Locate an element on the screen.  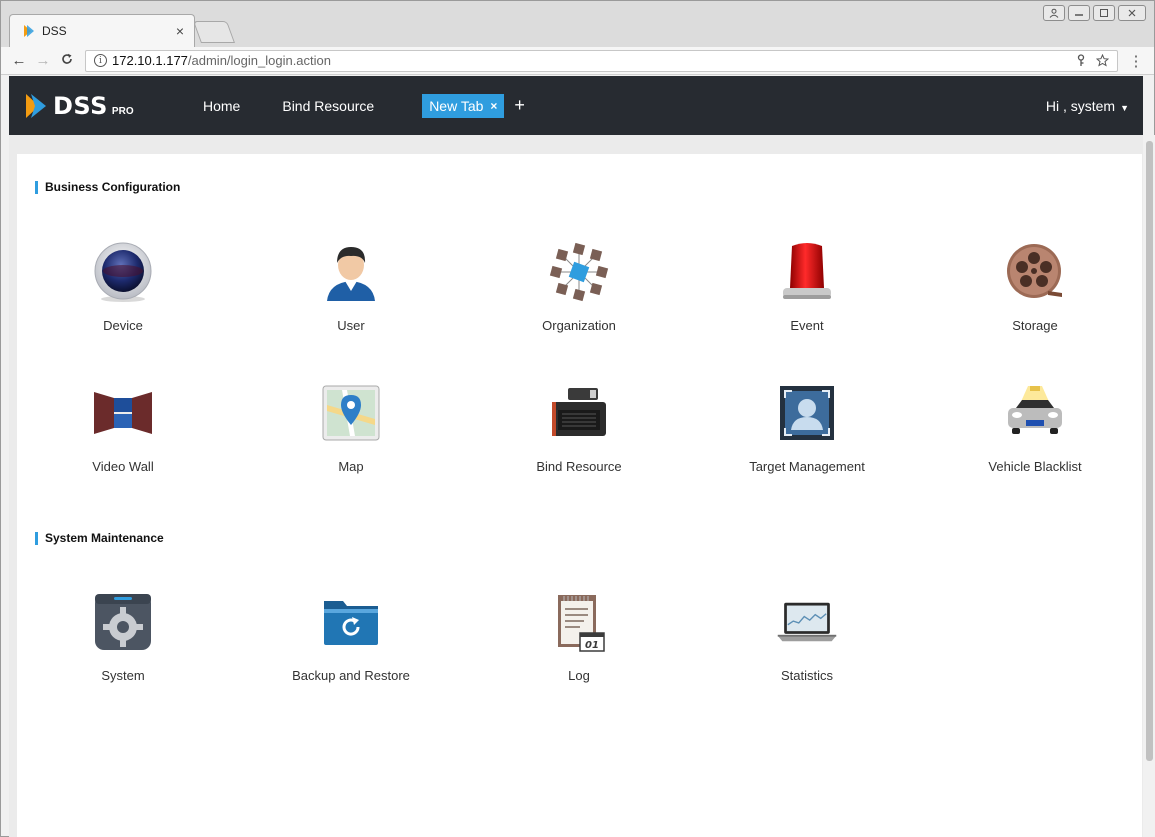
browser-tab: DSS × is located at coordinates (102, 30).